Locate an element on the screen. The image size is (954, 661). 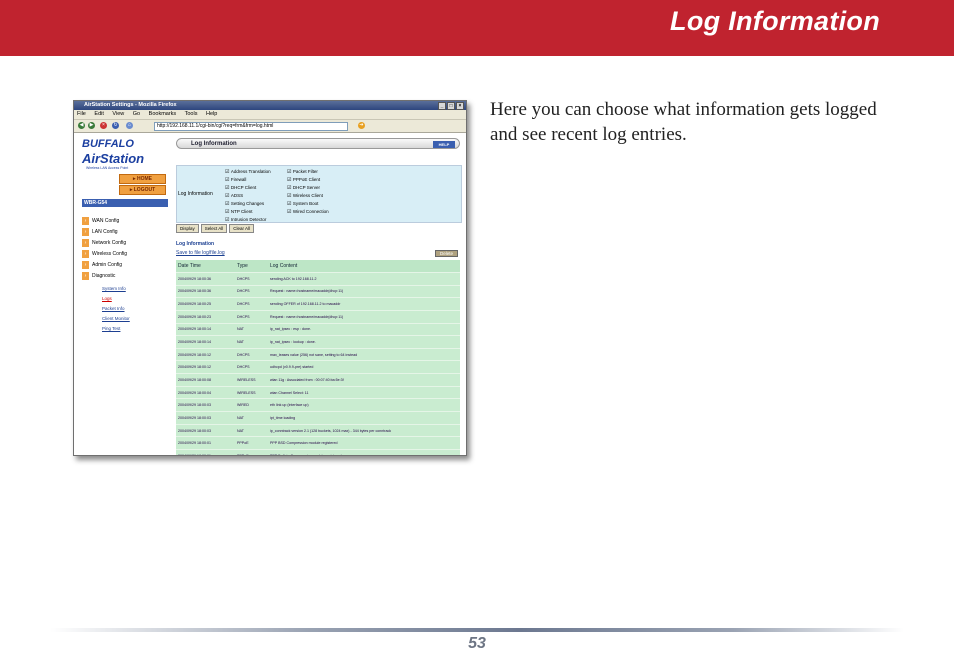
option-checkbox: Packet Filter is located at coordinates (308, 172).